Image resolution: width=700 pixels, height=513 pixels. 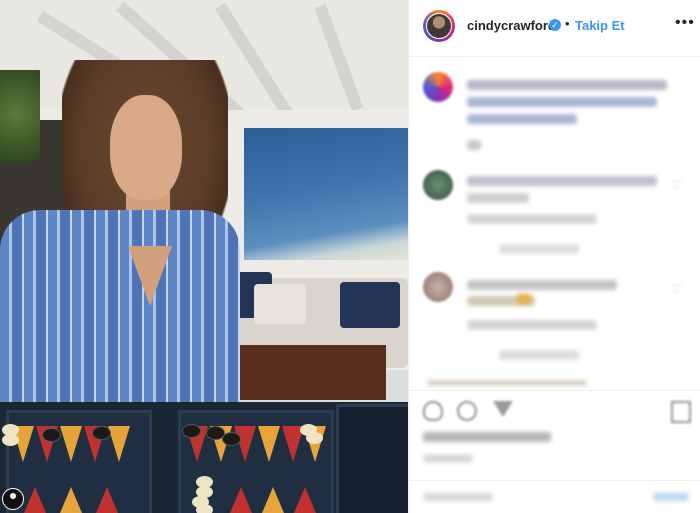 What do you see at coordinates (474, 145) in the screenshot?
I see `caption-meta-blurred` at bounding box center [474, 145].